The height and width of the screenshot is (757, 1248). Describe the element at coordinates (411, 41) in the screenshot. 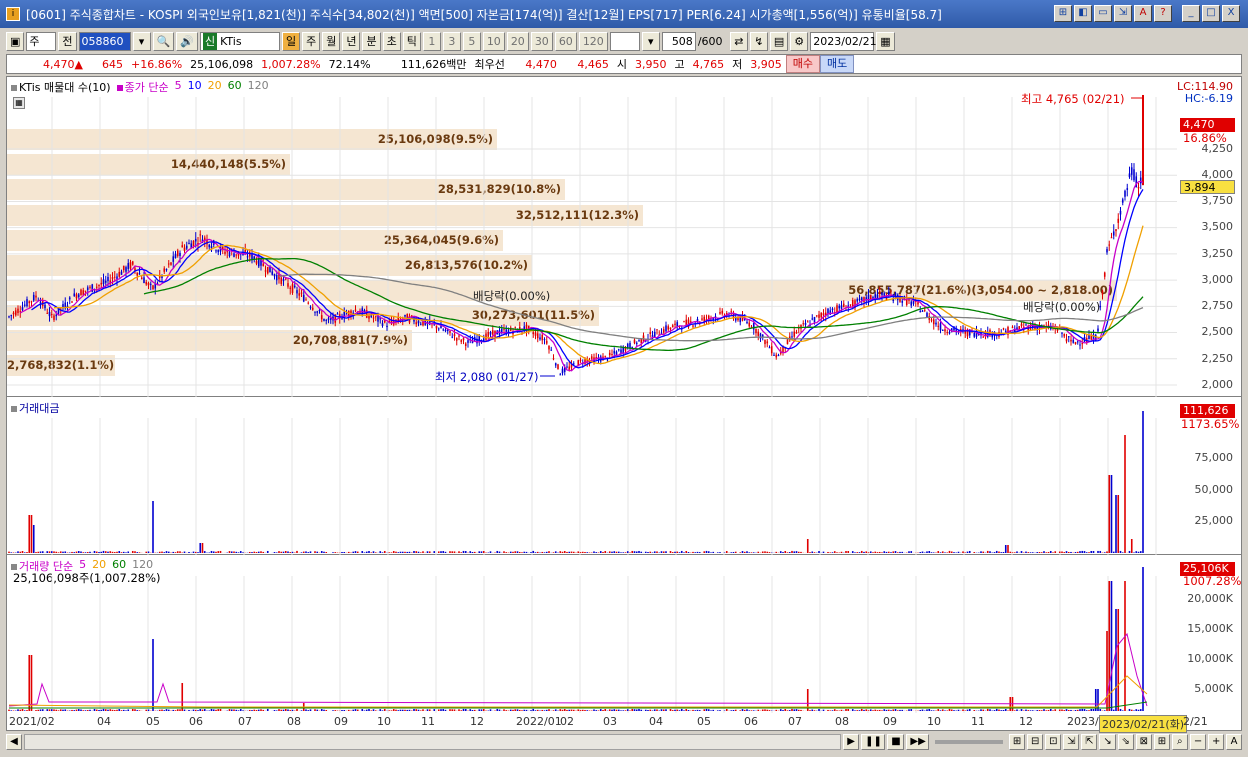

I see `period-tick: 틱` at that location.